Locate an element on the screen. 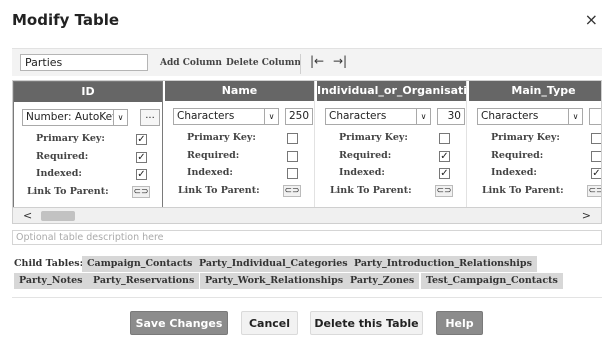 The height and width of the screenshot is (349, 611). indexed-checkbox is located at coordinates (292, 173).